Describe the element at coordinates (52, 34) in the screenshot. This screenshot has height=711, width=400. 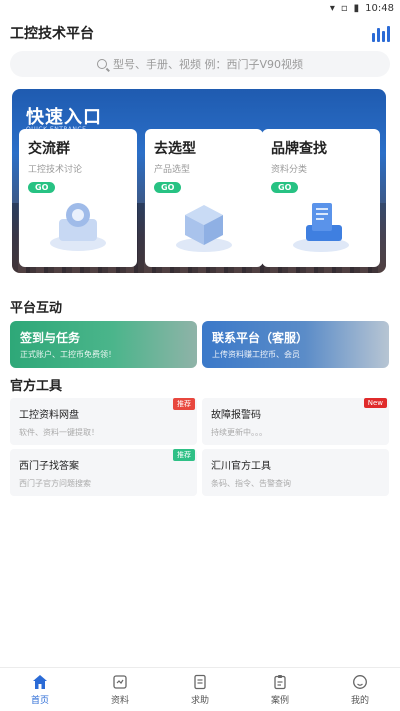
I see `page-title: 工控技术平台` at that location.